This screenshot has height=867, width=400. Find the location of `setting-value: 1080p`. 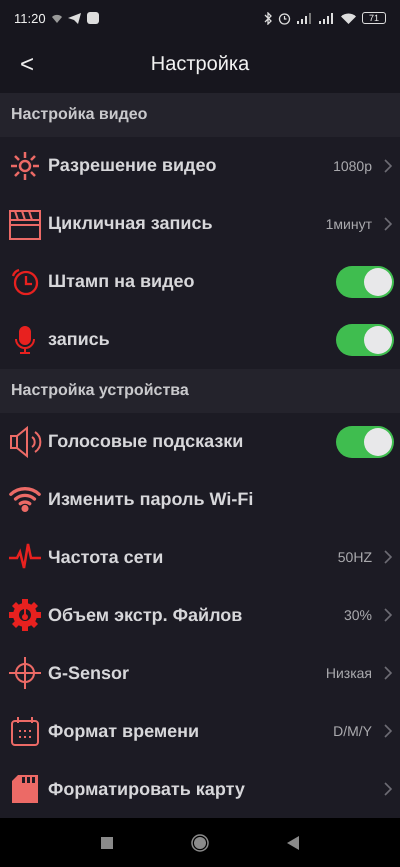

setting-value: 1080p is located at coordinates (352, 166).